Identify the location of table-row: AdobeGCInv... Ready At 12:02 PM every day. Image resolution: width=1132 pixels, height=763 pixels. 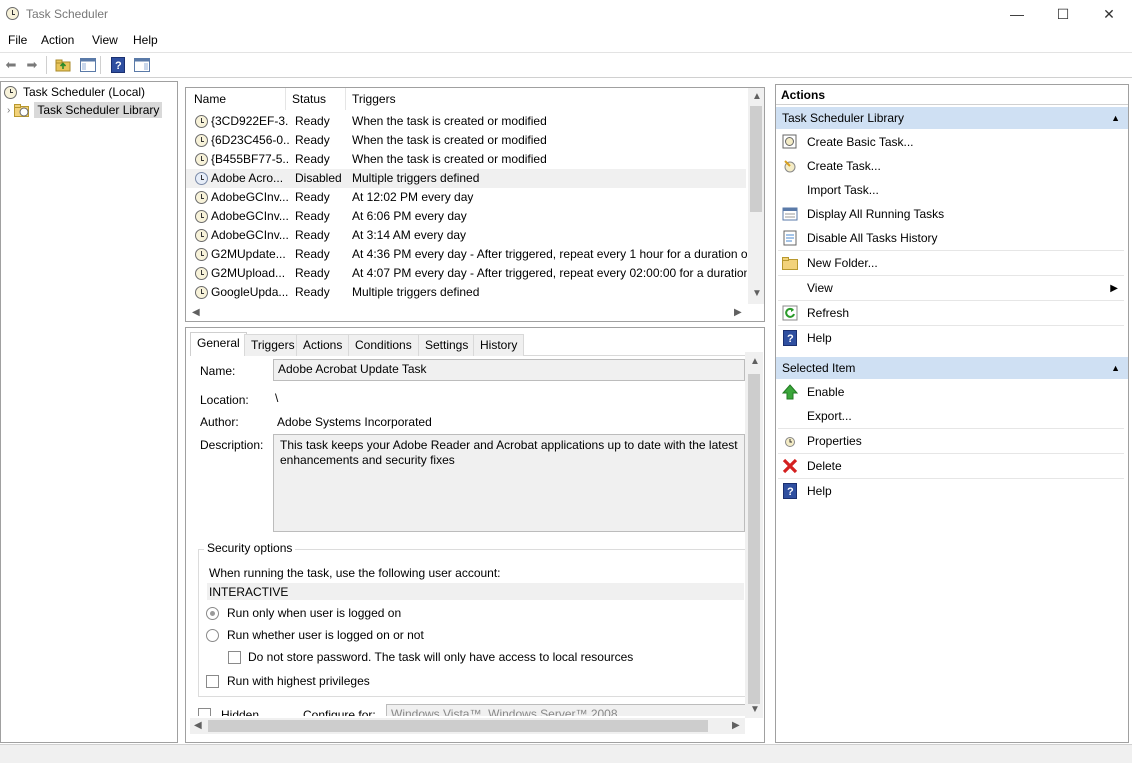
(466, 197).